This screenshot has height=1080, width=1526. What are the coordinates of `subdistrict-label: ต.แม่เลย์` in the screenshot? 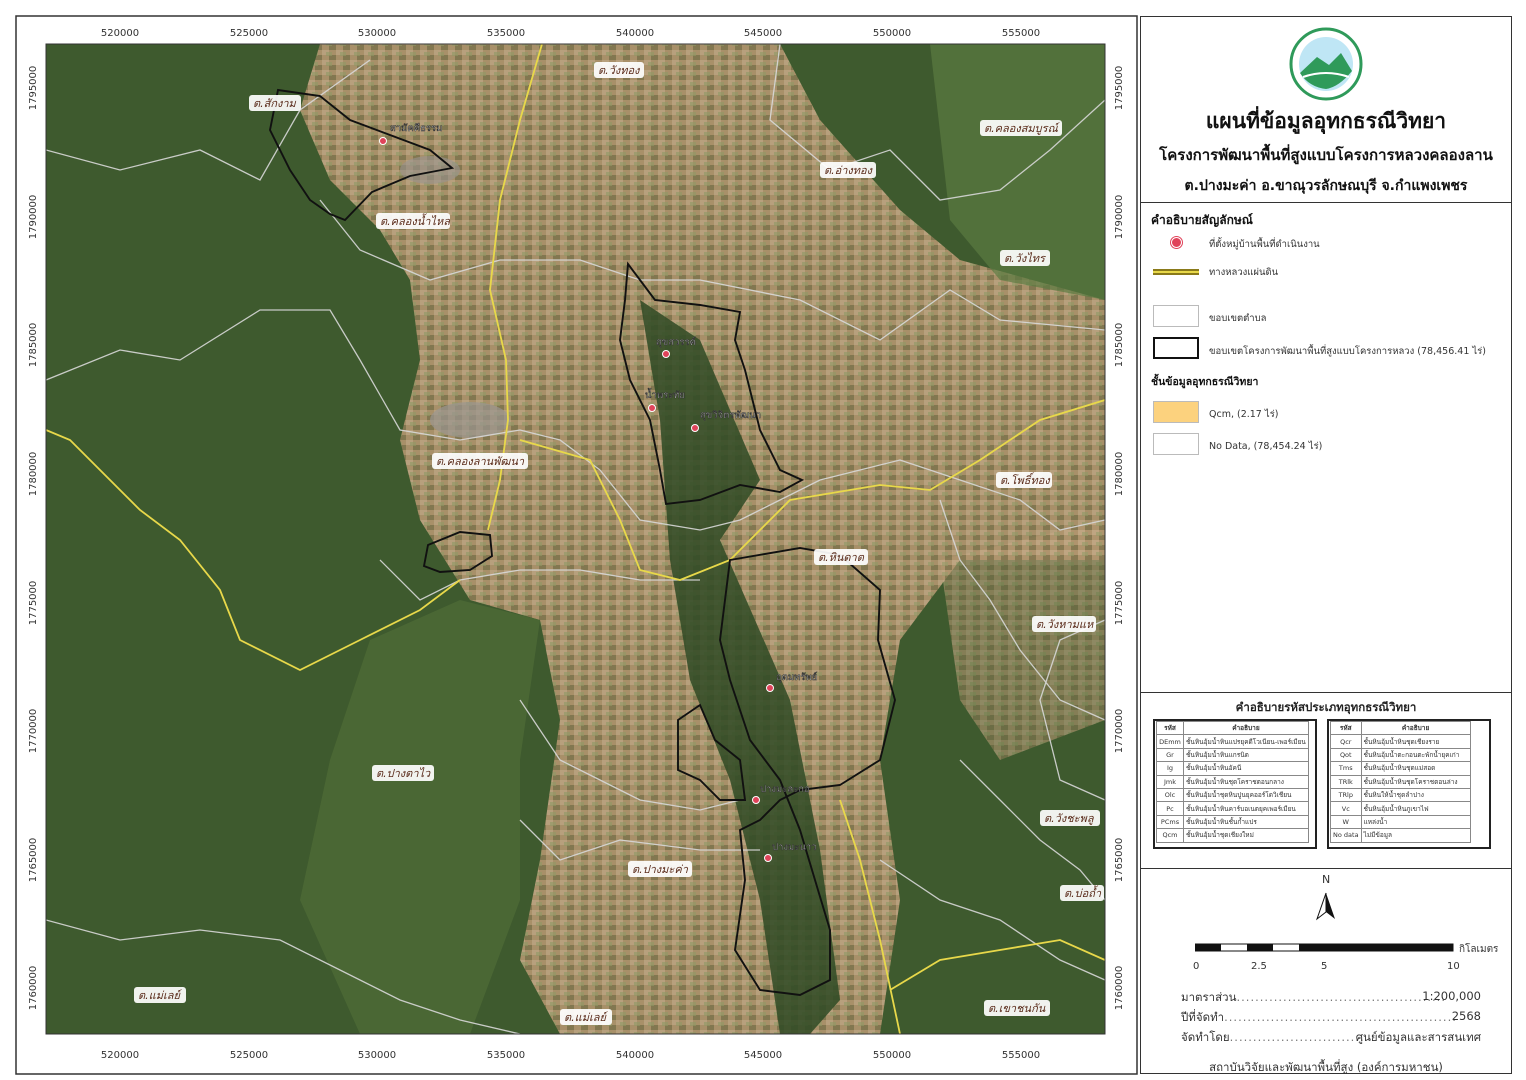 It's located at (160, 995).